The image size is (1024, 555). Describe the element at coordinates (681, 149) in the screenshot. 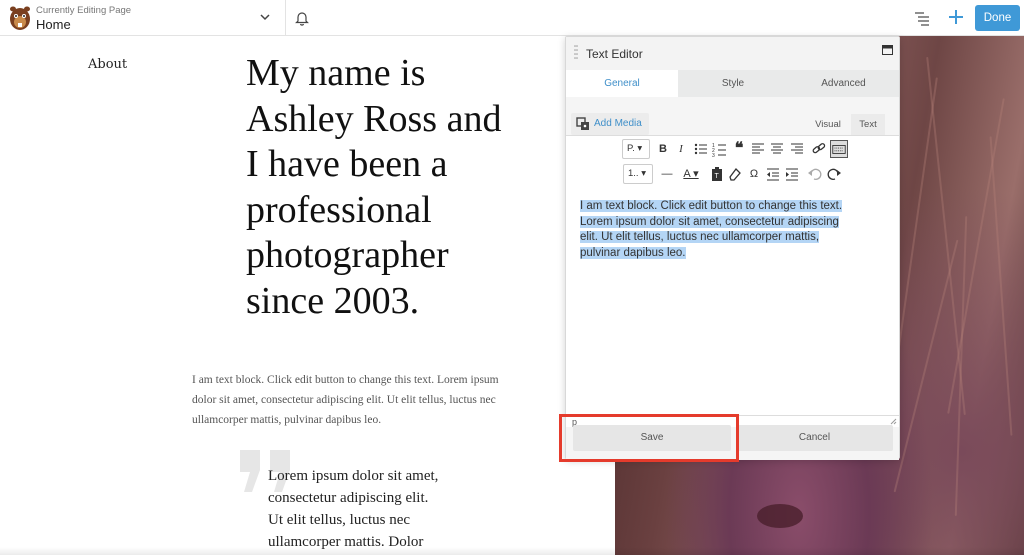

I see `italic-icon: I` at that location.